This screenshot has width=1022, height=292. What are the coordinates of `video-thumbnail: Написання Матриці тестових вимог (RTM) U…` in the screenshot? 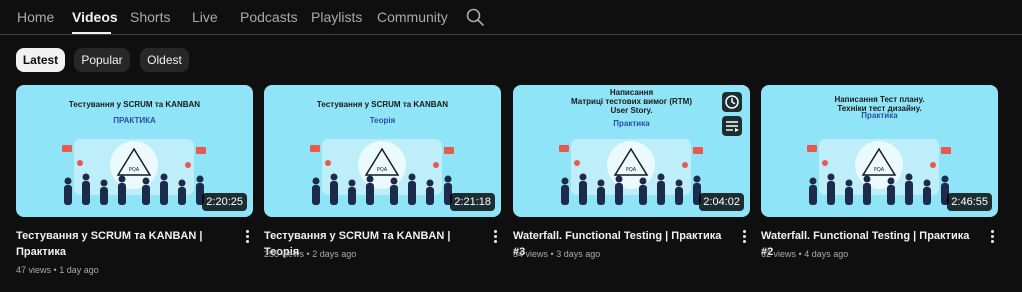 It's located at (631, 151).